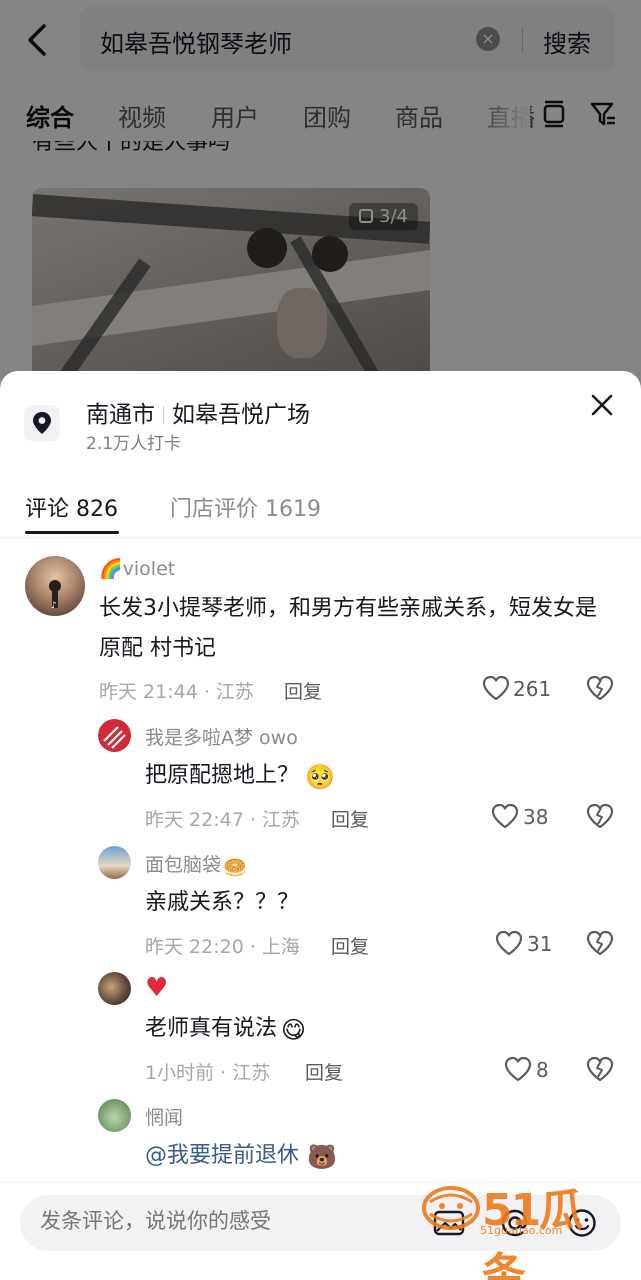 This screenshot has height=1280, width=641. I want to click on layout-toggle-icon, so click(554, 114).